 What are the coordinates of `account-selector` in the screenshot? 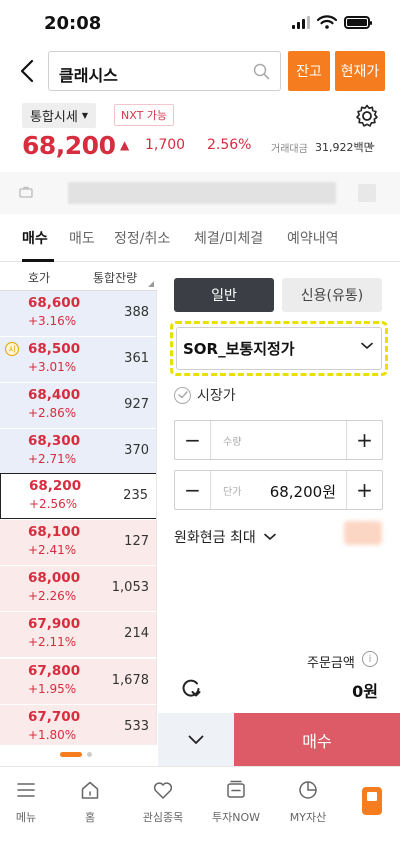 It's located at (200, 193).